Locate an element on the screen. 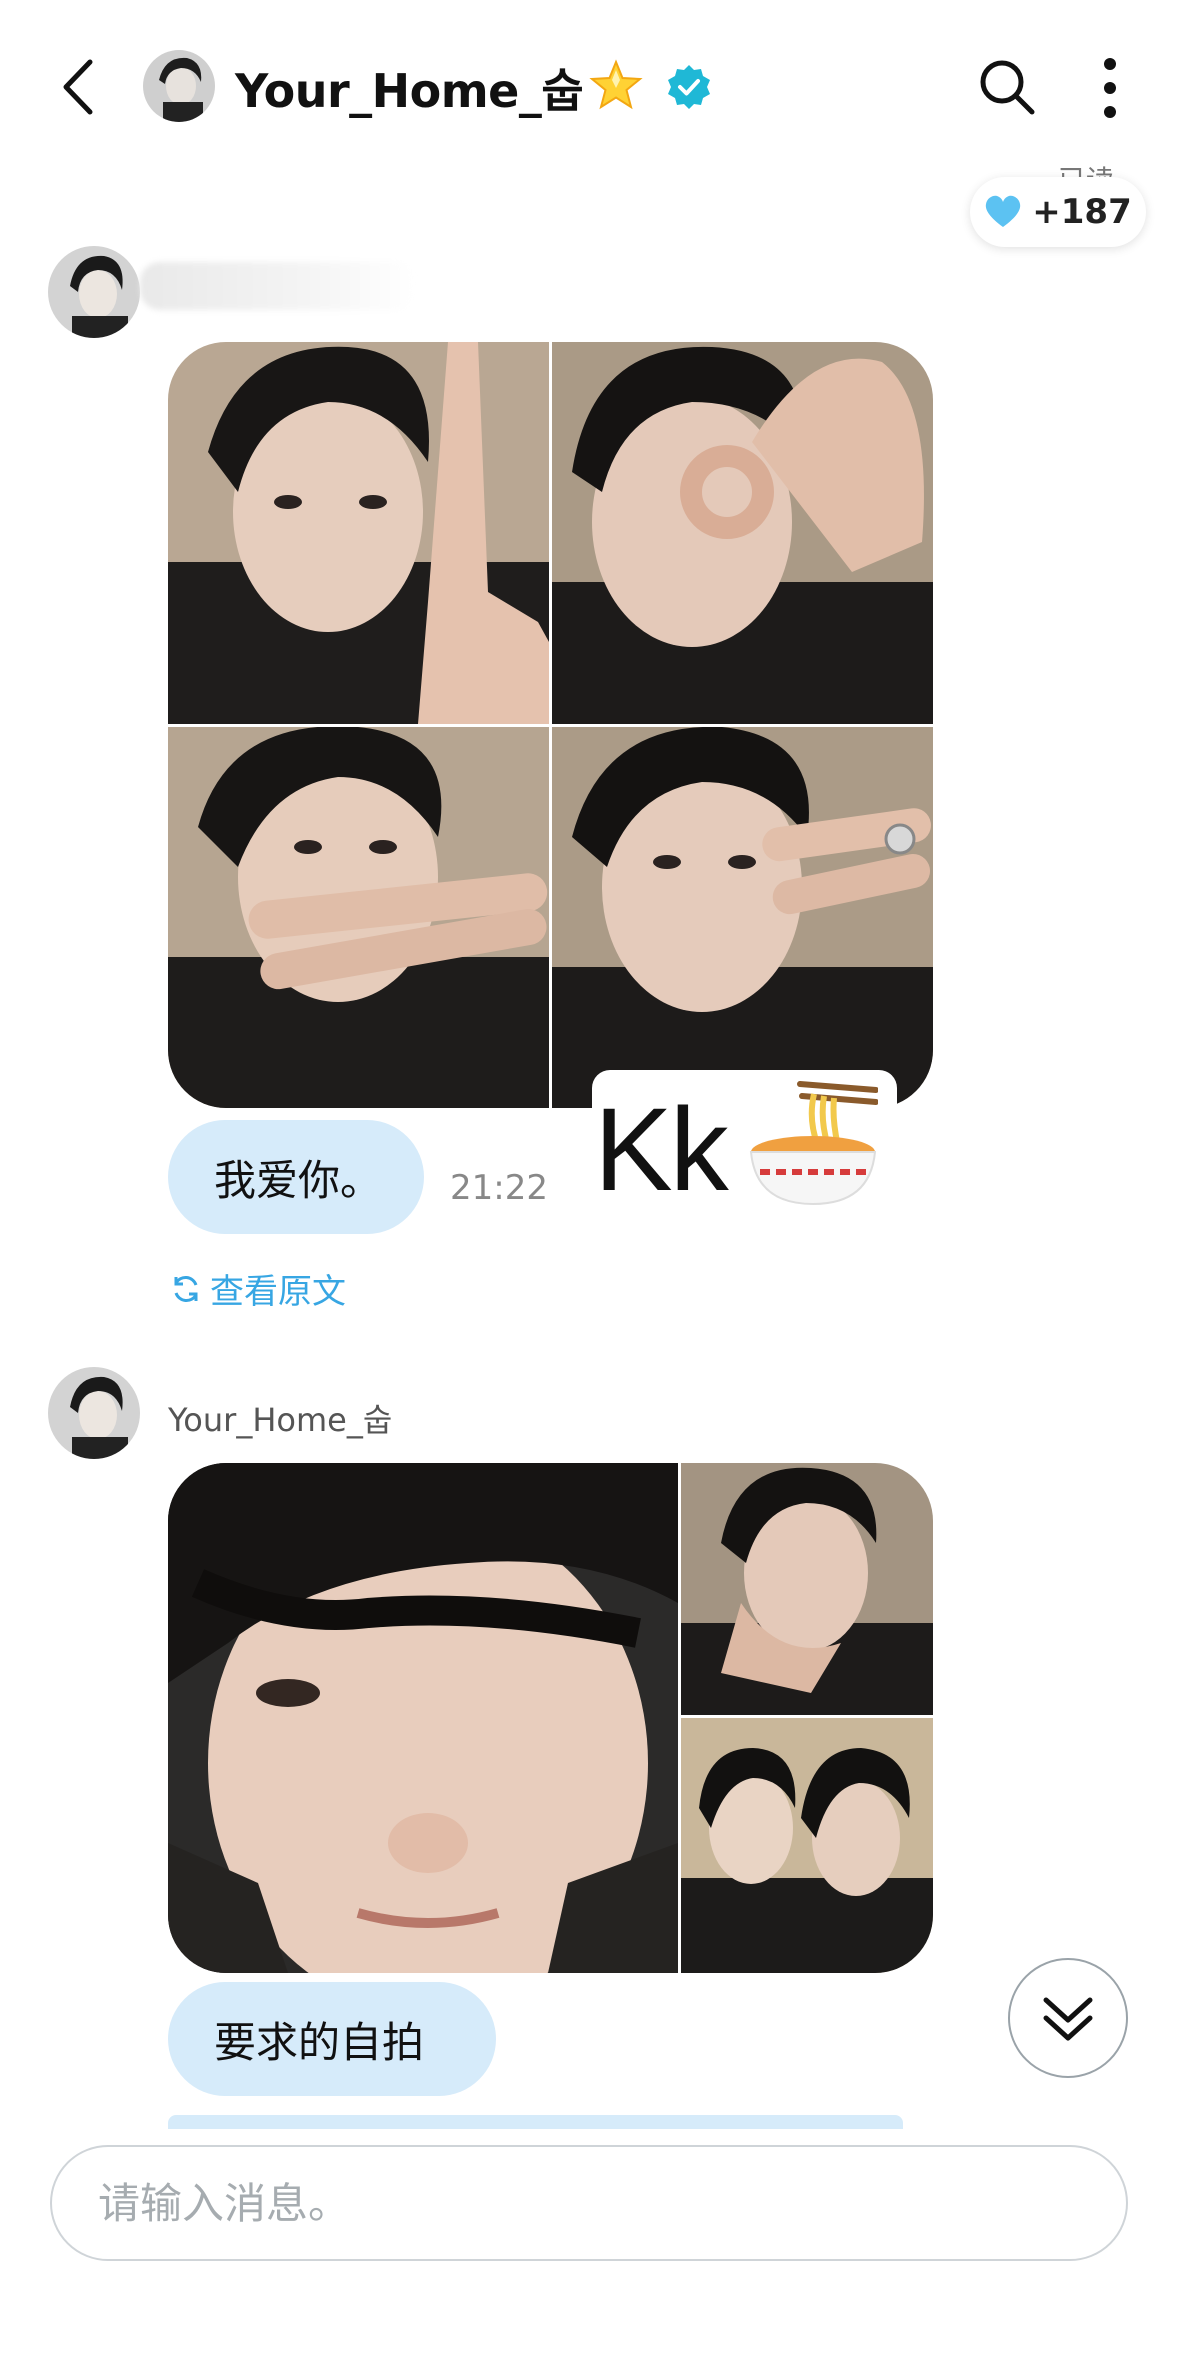 The width and height of the screenshot is (1179, 2364). likes-count: +187 is located at coordinates (1082, 212).